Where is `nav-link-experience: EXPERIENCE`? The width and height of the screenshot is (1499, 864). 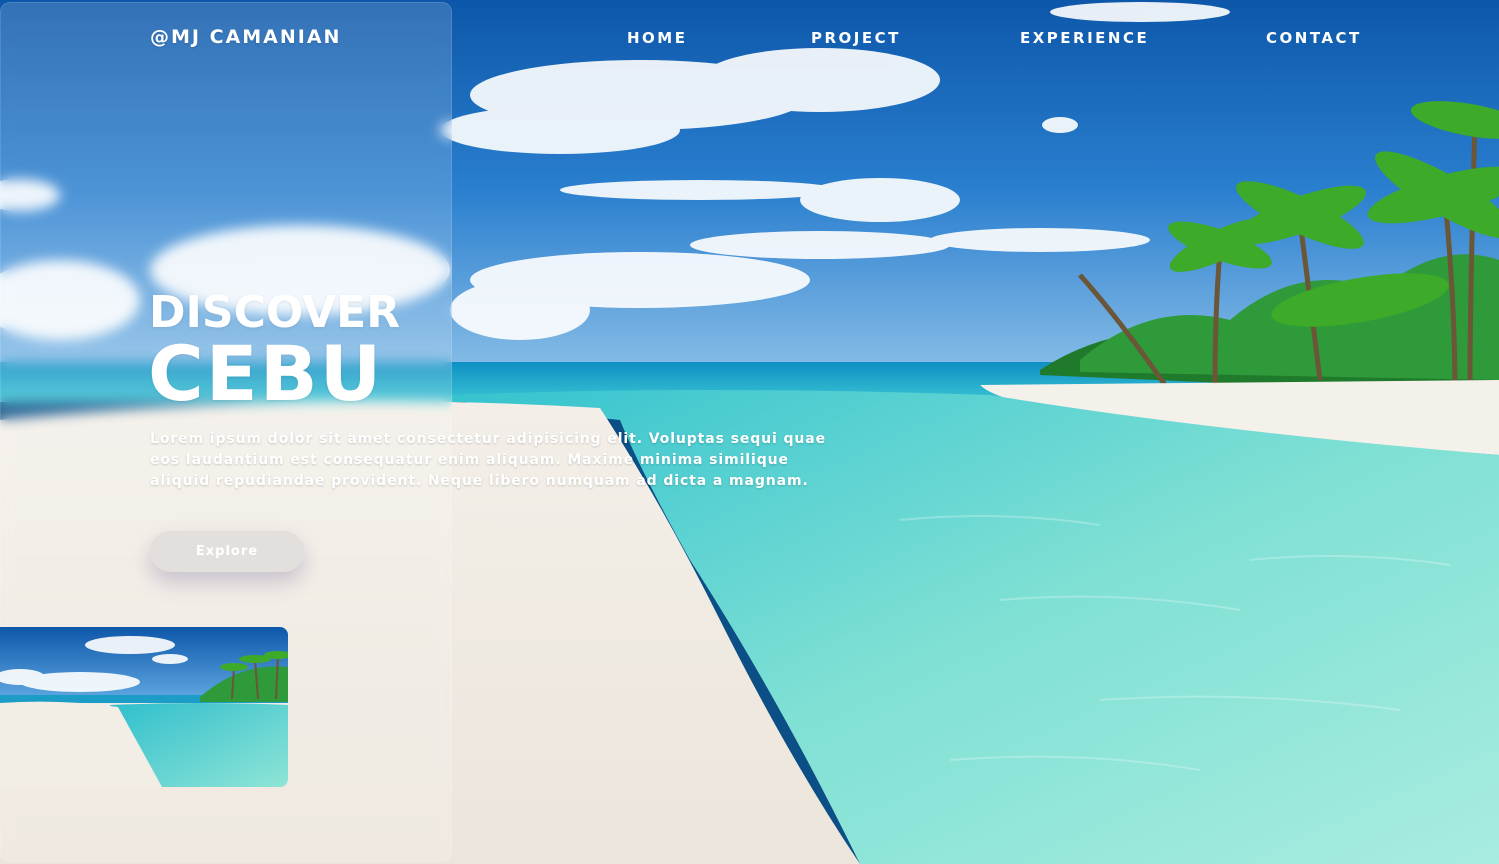
nav-link-experience: EXPERIENCE is located at coordinates (1084, 38).